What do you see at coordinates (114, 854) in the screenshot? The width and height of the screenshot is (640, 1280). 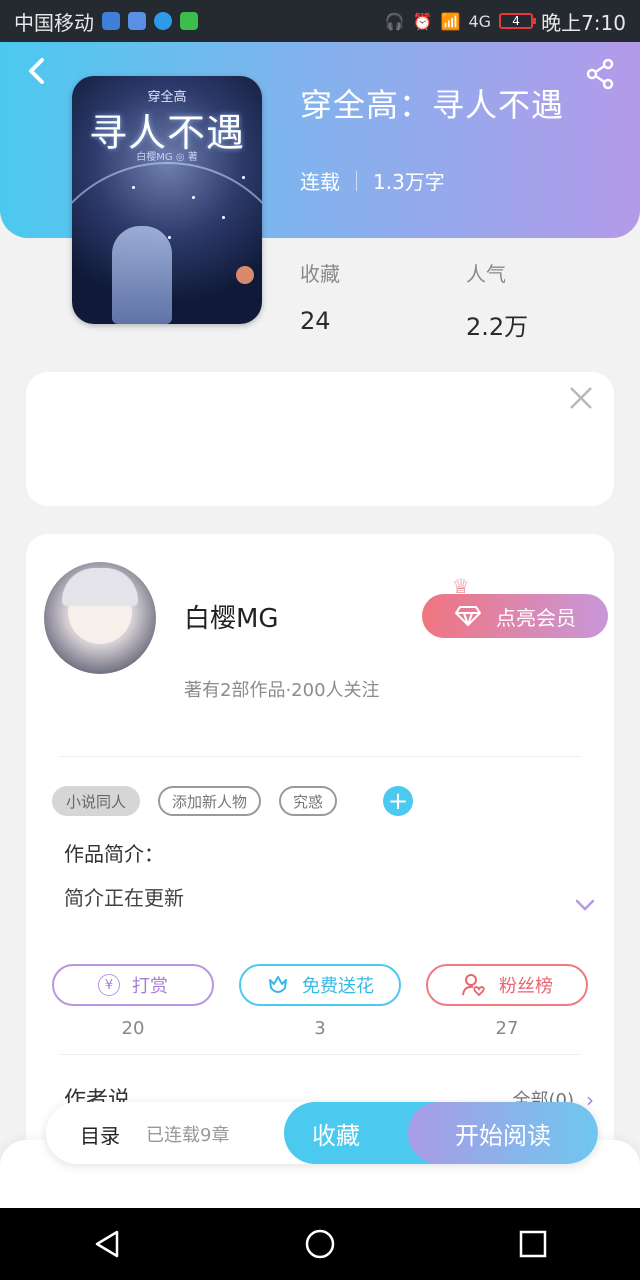 I see `intro-label: 作品简介：` at bounding box center [114, 854].